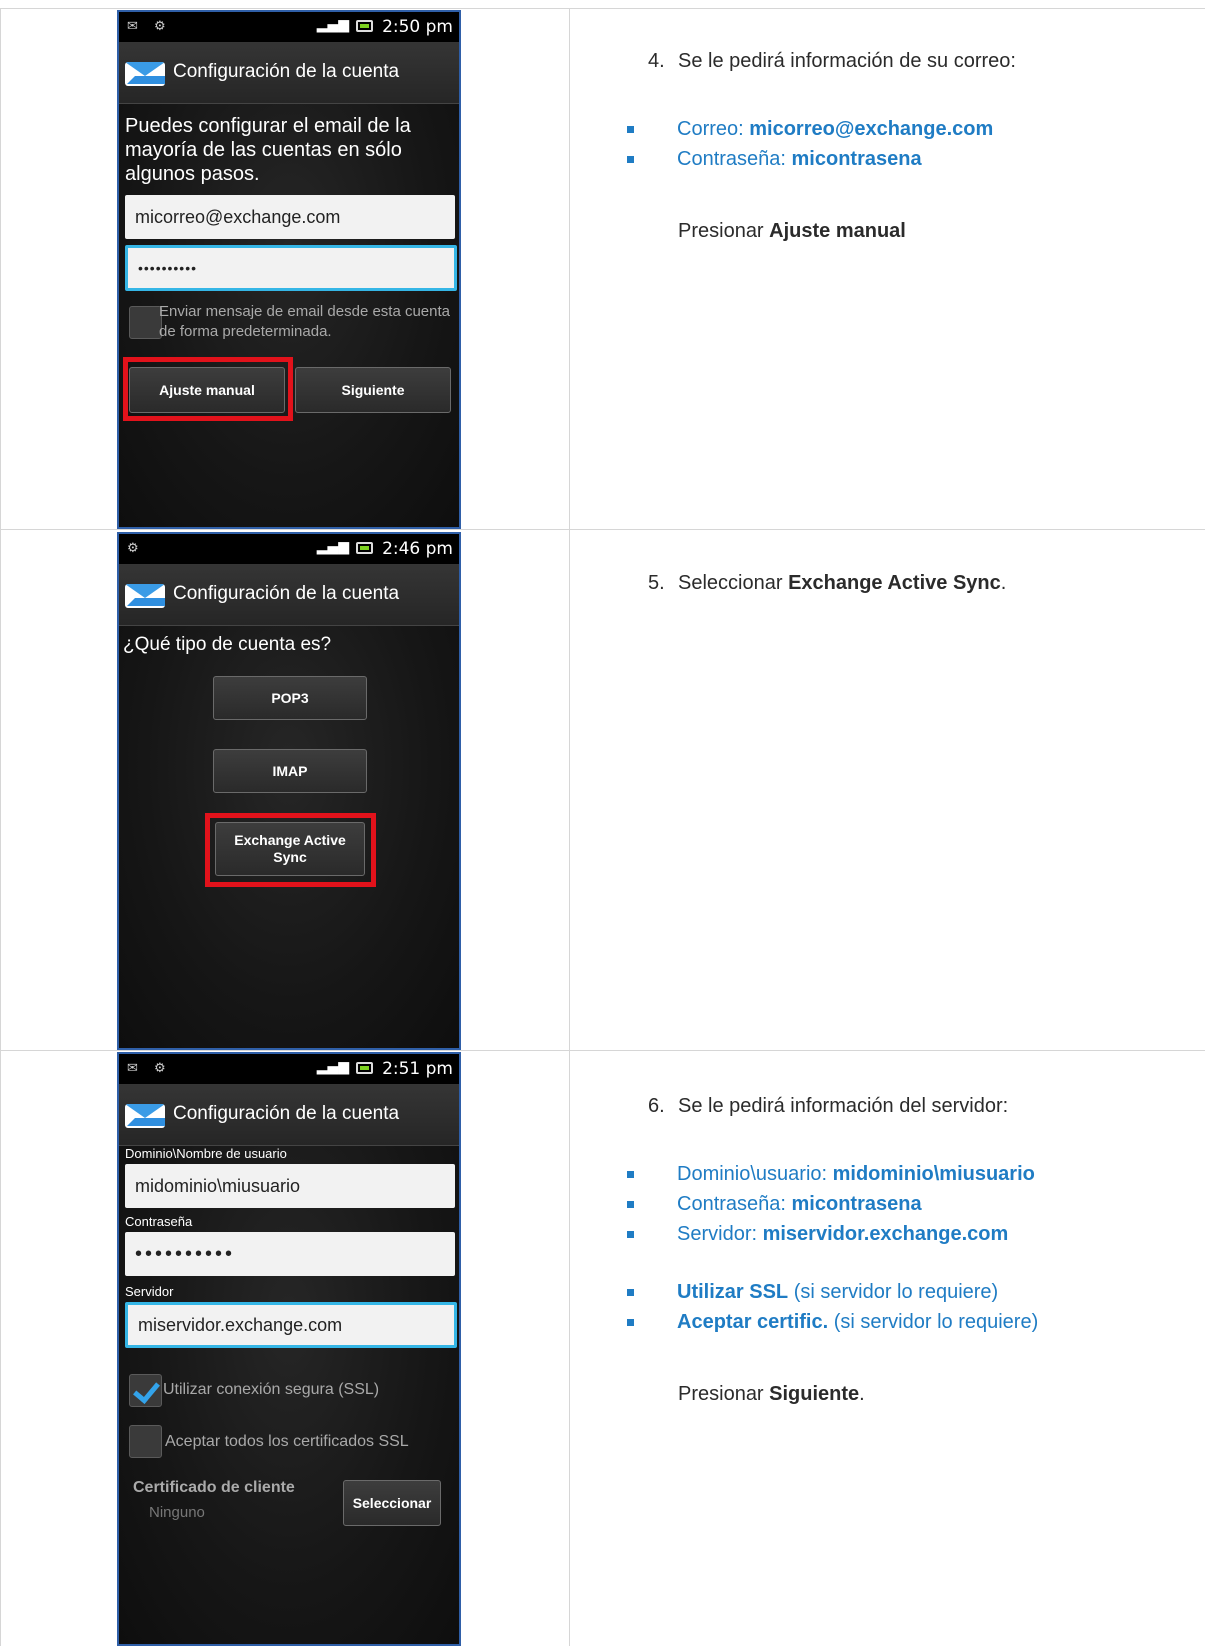  Describe the element at coordinates (373, 390) in the screenshot. I see `next-button: Siguiente` at that location.